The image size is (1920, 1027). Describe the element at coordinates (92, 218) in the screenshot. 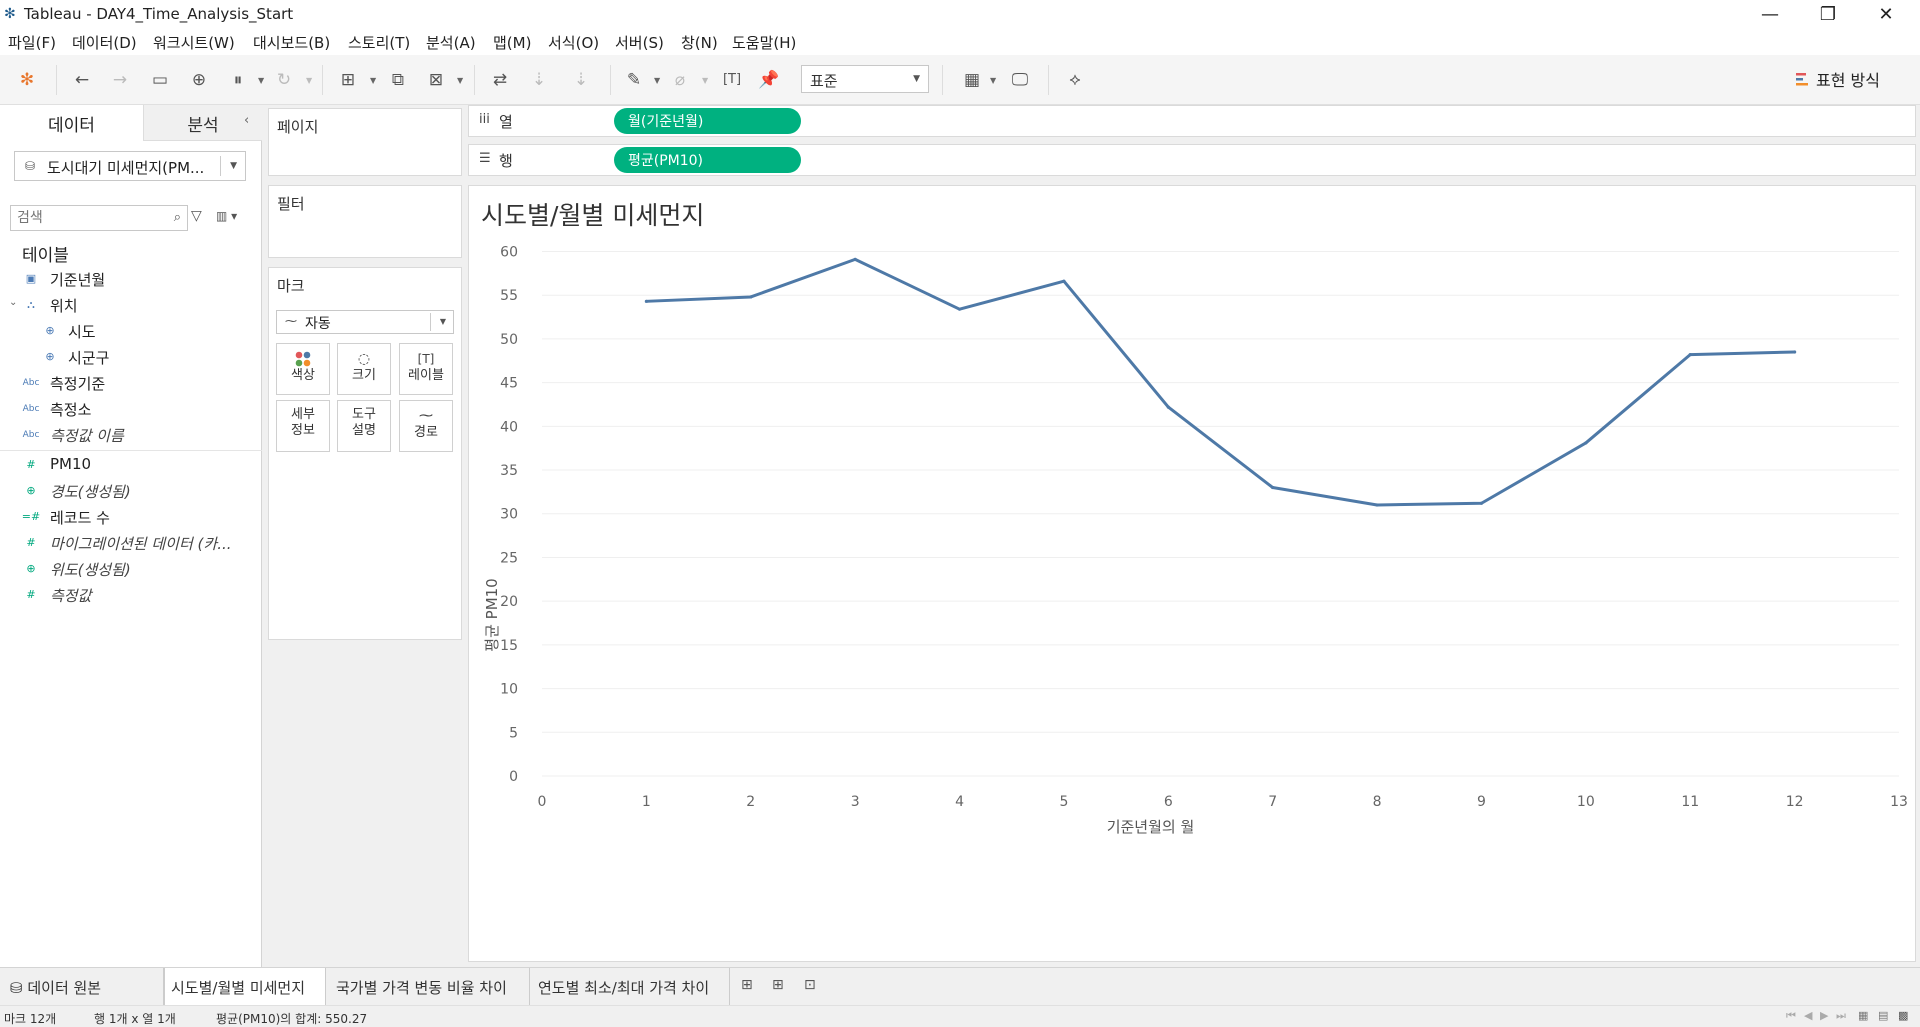

I see `field-search-input` at that location.